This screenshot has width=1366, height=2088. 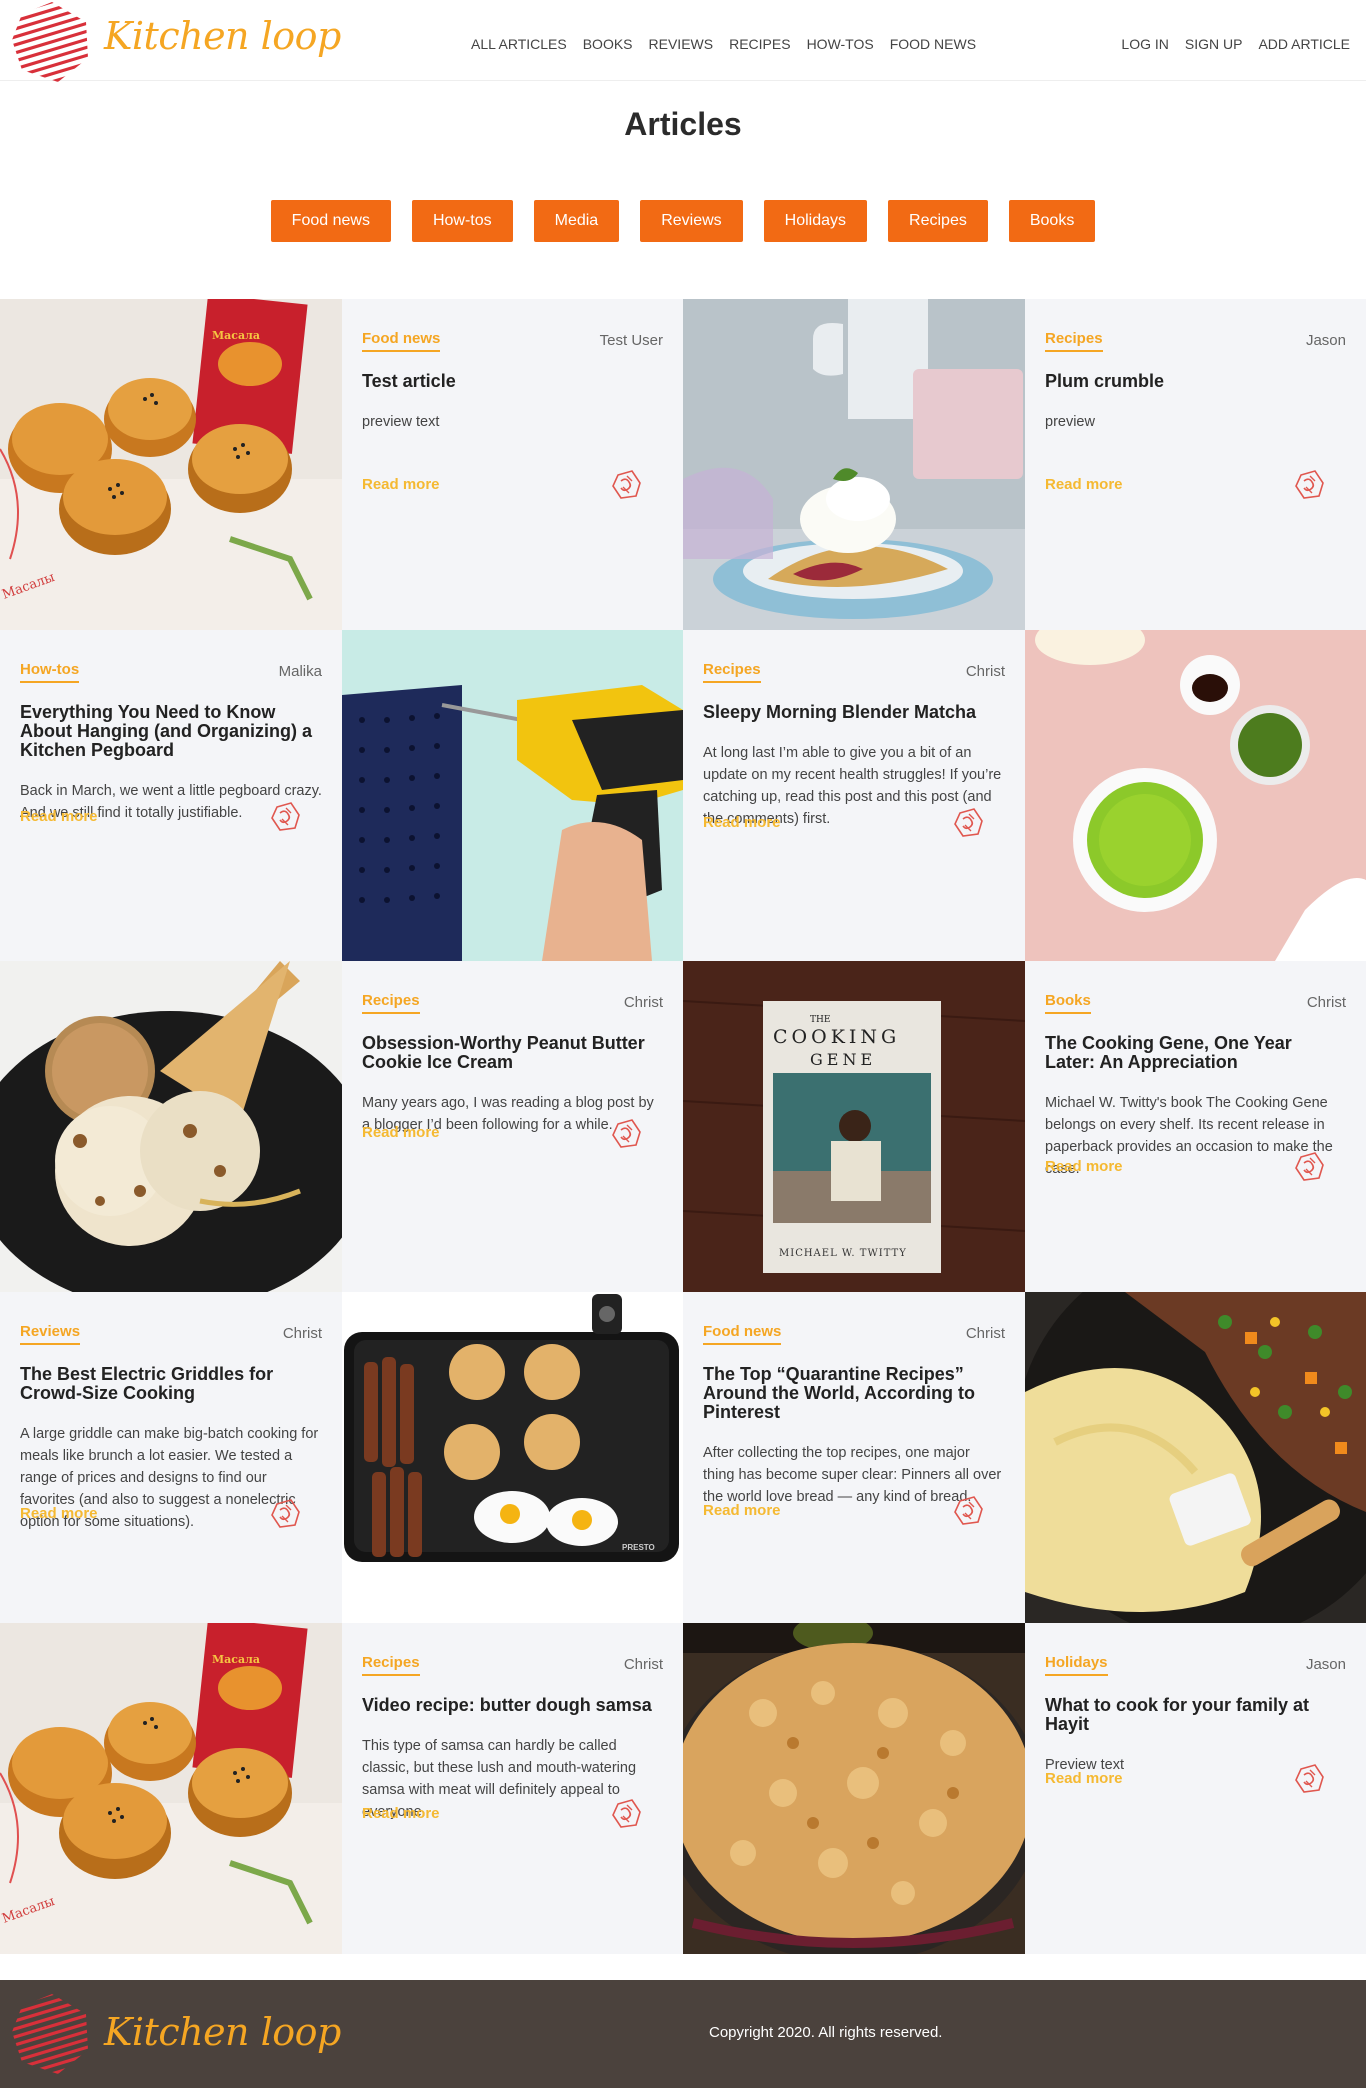 I want to click on article-title: What to cook for your family at Hayit, so click(x=1195, y=1715).